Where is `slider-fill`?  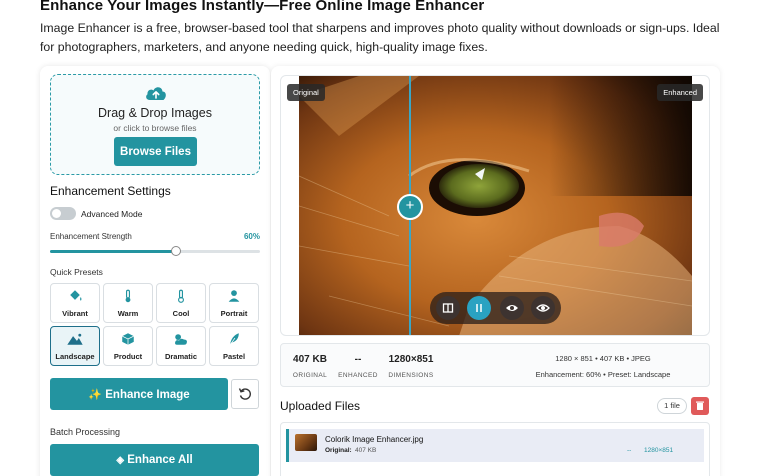 slider-fill is located at coordinates (113, 251).